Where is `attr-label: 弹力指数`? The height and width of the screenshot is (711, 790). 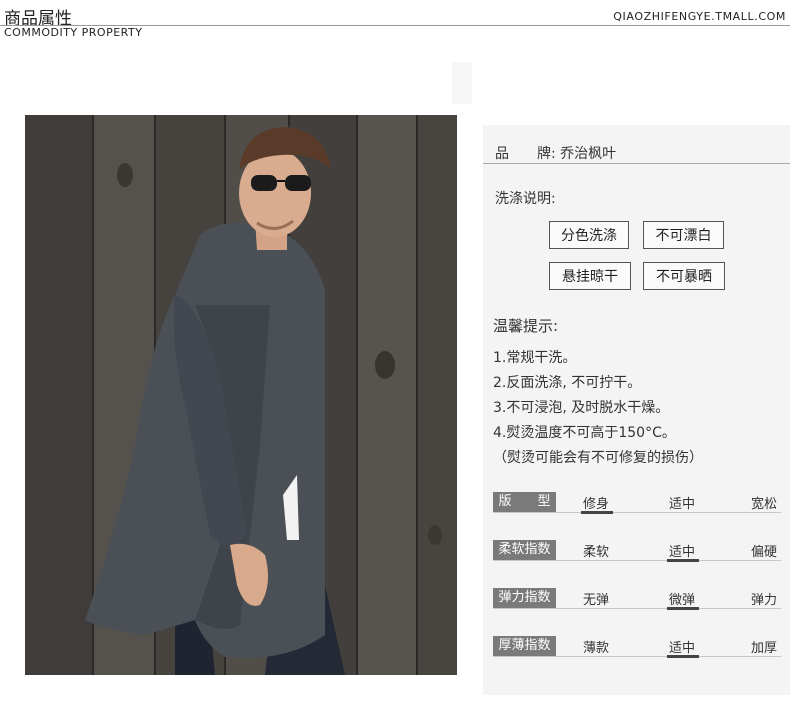
attr-label: 弹力指数 is located at coordinates (524, 598).